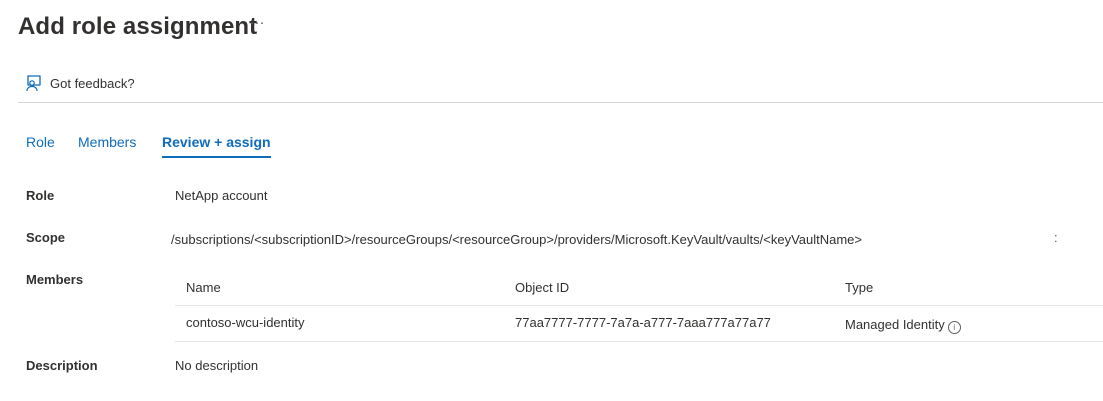 The width and height of the screenshot is (1103, 401). What do you see at coordinates (1056, 237) in the screenshot?
I see `scope-more-button: :` at bounding box center [1056, 237].